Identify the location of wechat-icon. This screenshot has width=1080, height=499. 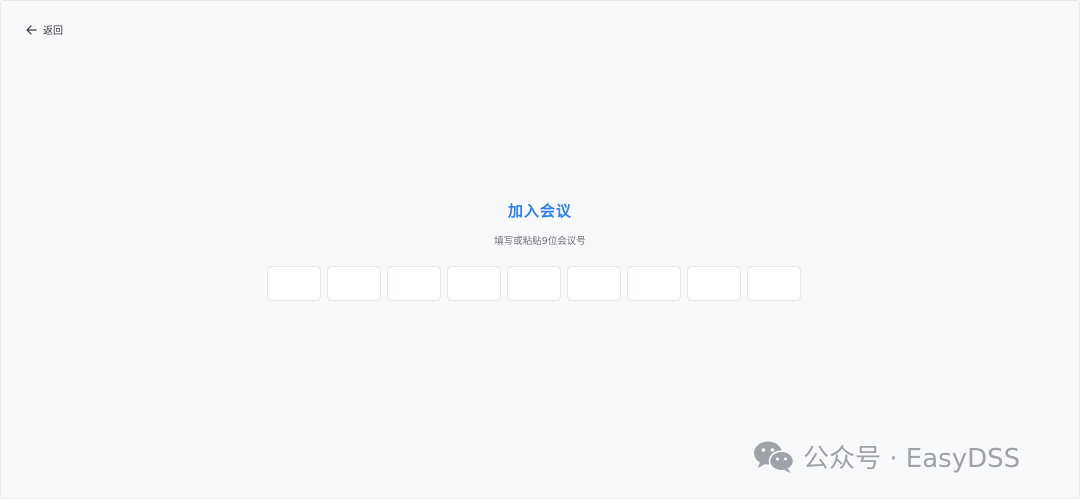
(774, 457).